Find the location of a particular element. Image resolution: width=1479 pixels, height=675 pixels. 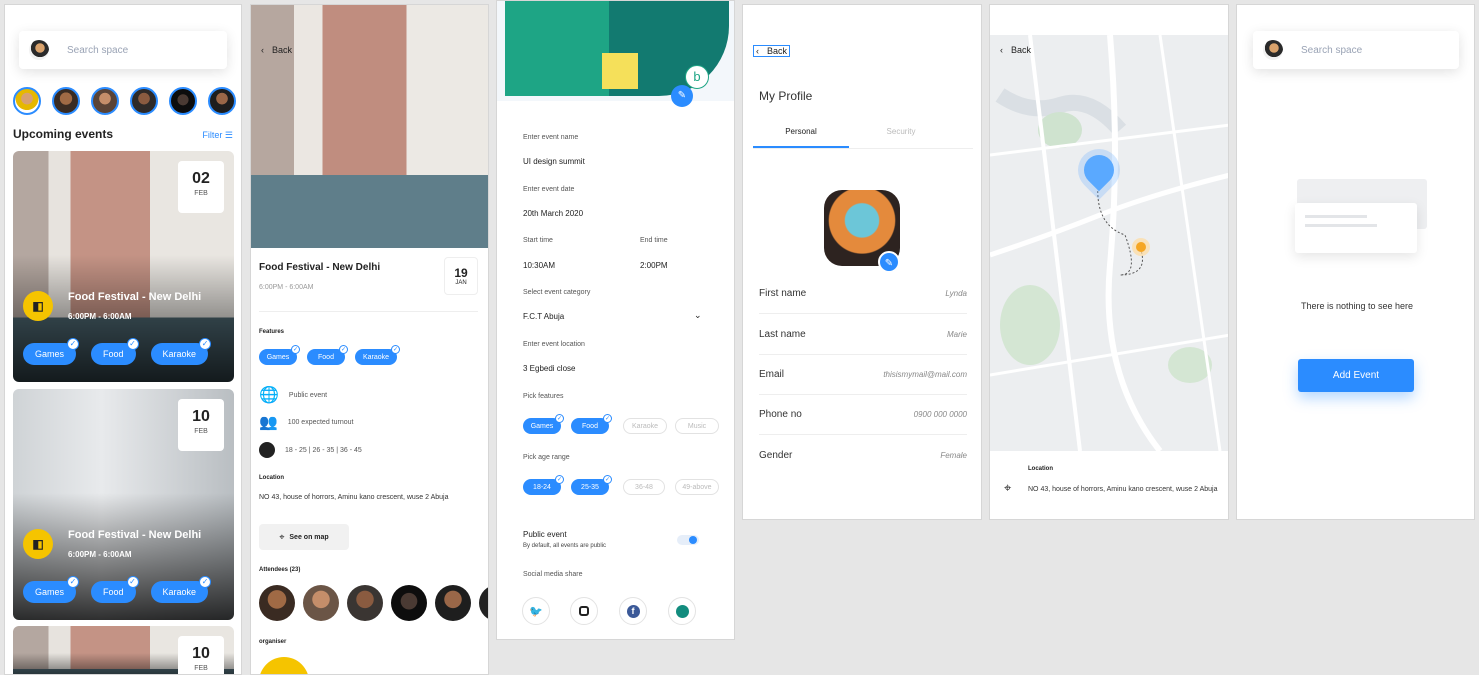

facebook-icon: f is located at coordinates (633, 611).